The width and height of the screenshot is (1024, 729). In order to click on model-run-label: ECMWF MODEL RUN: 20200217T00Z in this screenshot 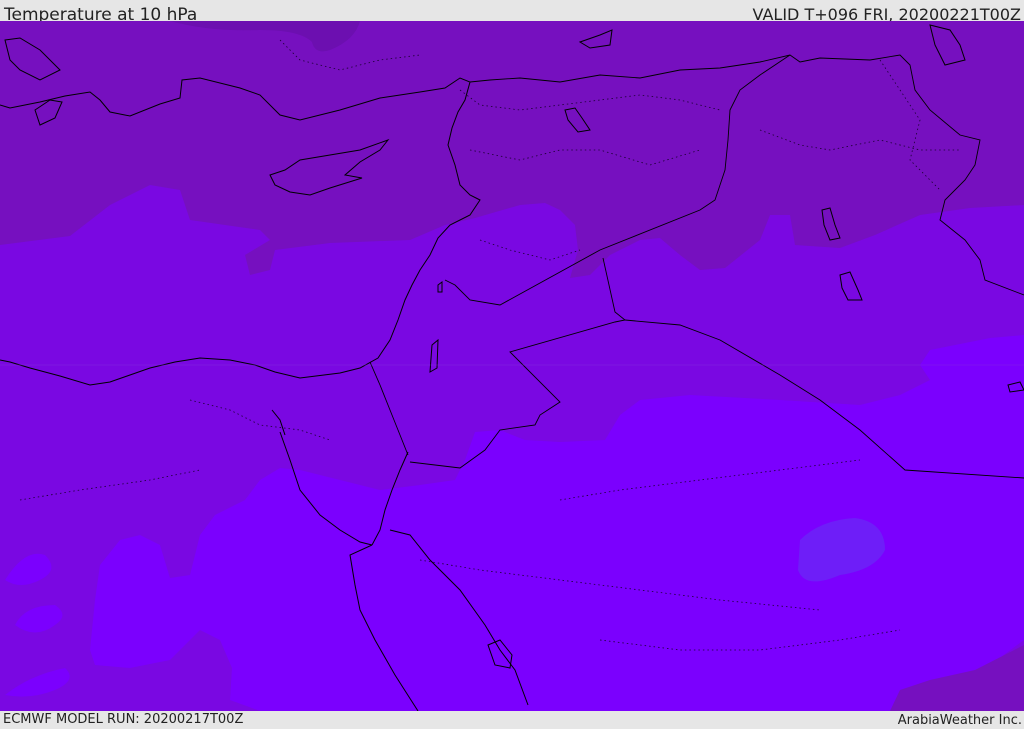, I will do `click(123, 719)`.